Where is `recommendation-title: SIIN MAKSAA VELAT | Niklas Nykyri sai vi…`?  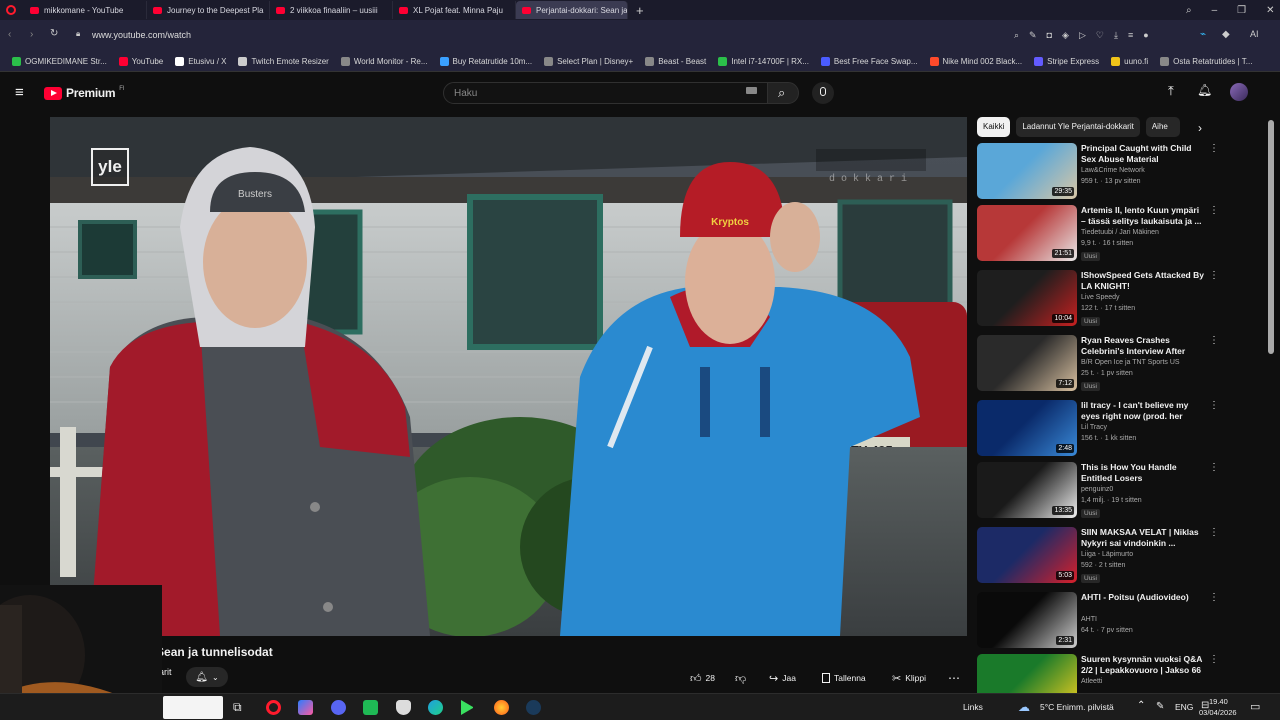
recommendation-title: SIIN MAKSAA VELAT | Niklas Nykyri sai vi… is located at coordinates (1143, 538).